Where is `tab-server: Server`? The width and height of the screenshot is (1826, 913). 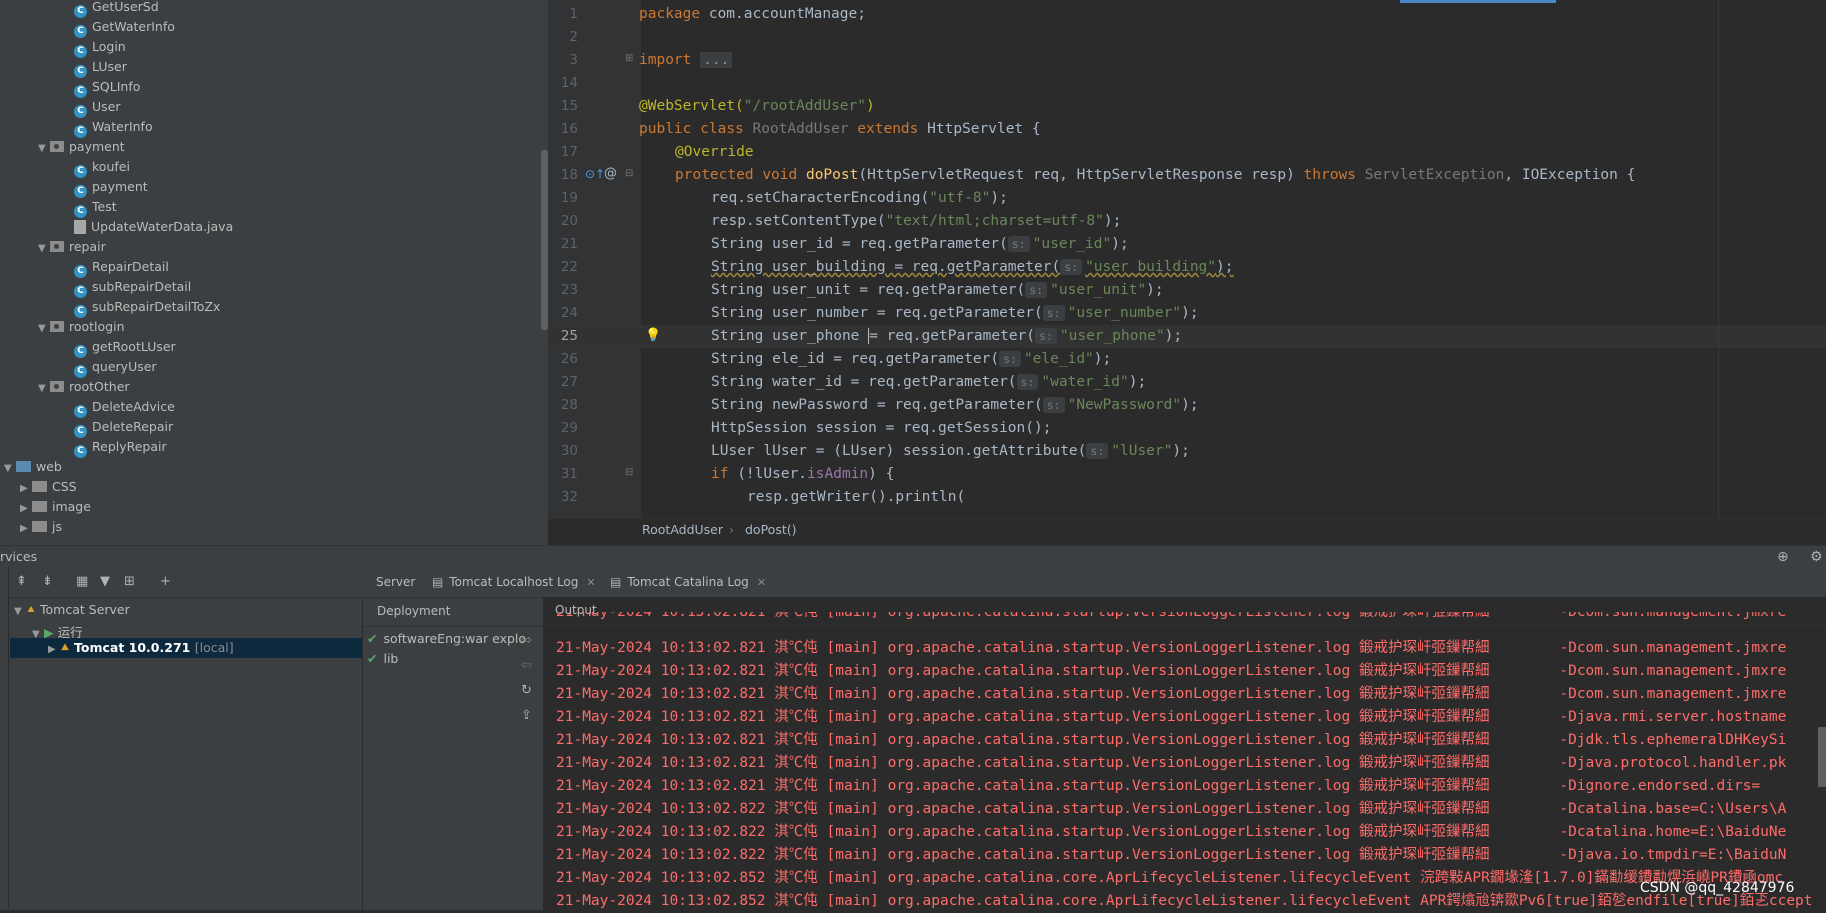
tab-server: Server is located at coordinates (395, 582).